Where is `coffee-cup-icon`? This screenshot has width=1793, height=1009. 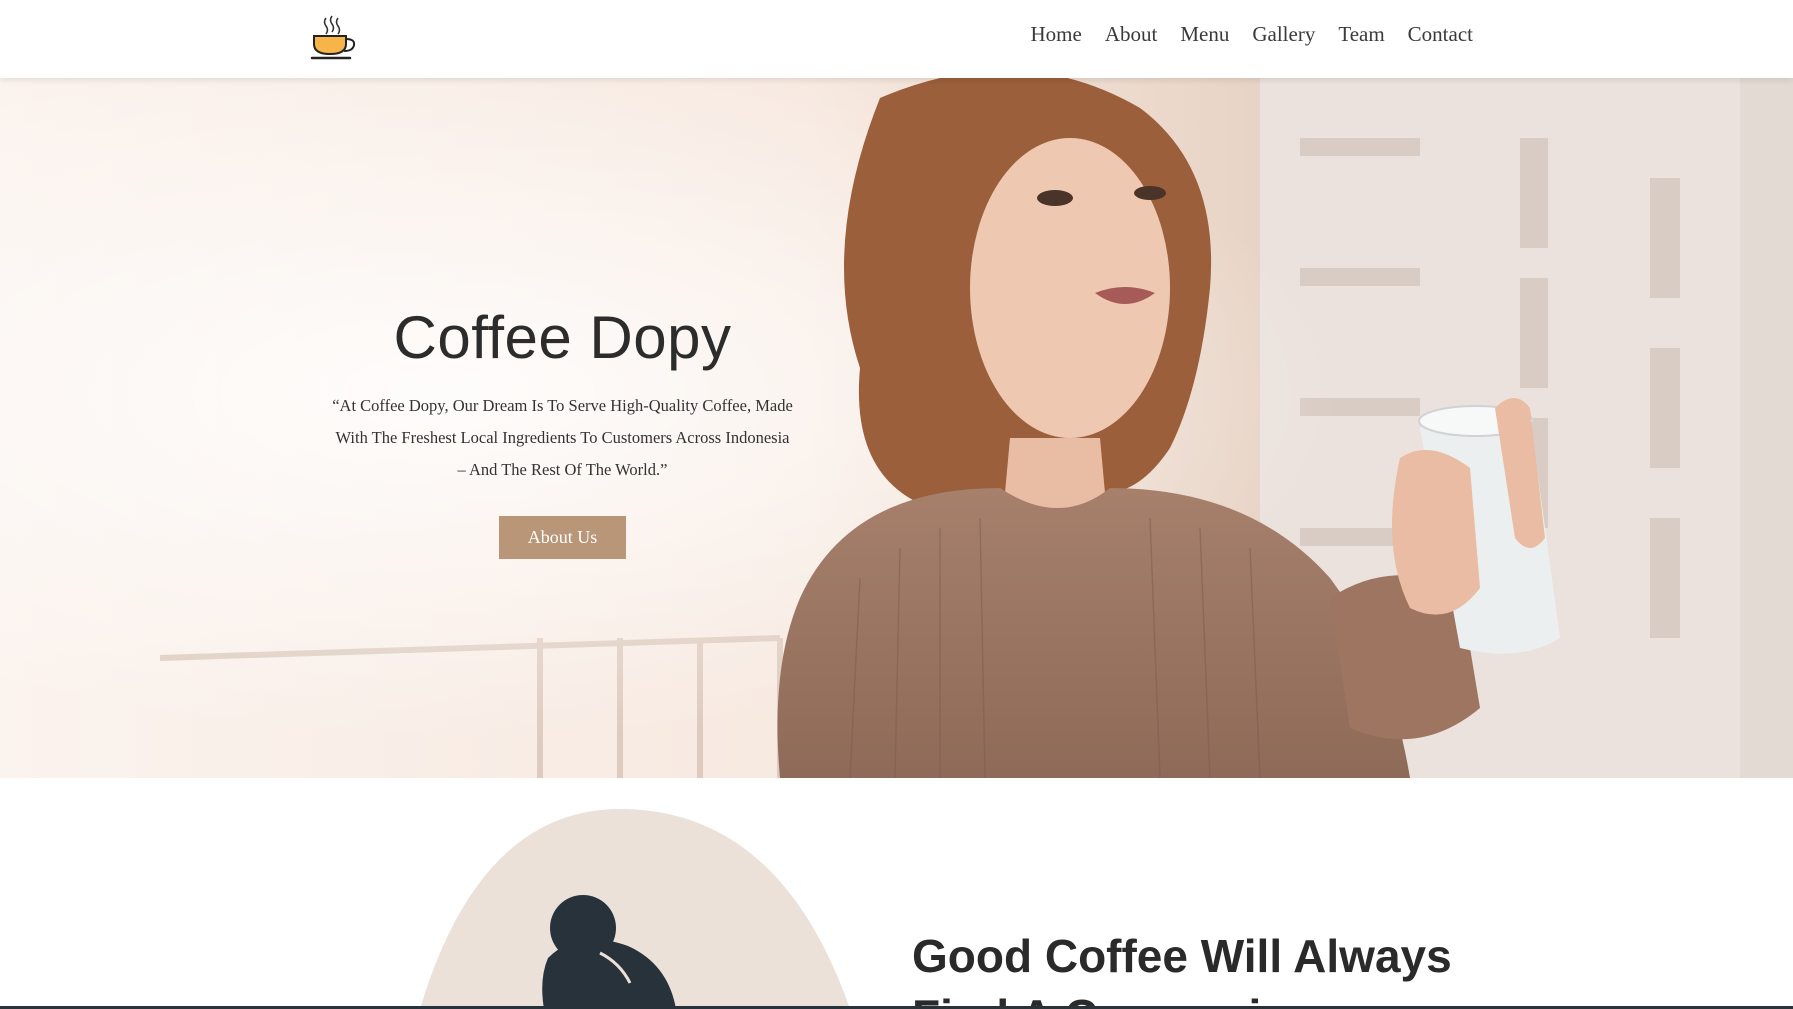 coffee-cup-icon is located at coordinates (333, 38).